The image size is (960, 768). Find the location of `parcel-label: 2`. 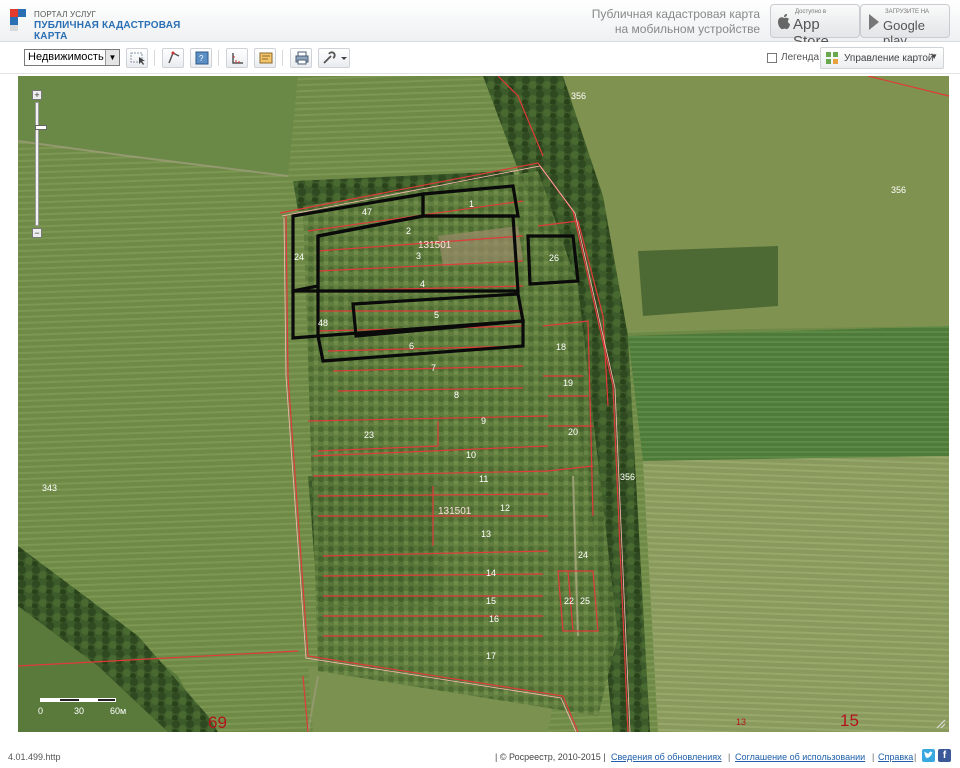

parcel-label: 2 is located at coordinates (408, 231).